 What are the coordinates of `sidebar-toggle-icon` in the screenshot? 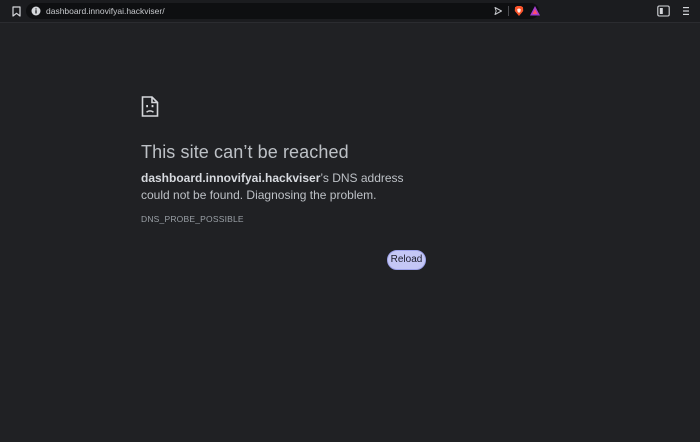 It's located at (663, 11).